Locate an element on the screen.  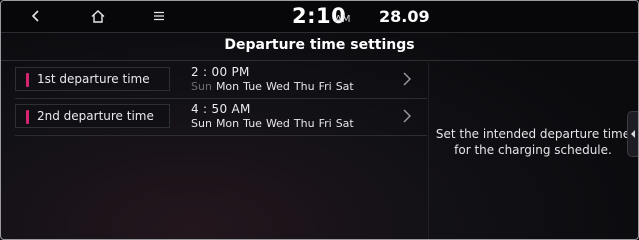
departure-label: 2nd departure time is located at coordinates (95, 116).